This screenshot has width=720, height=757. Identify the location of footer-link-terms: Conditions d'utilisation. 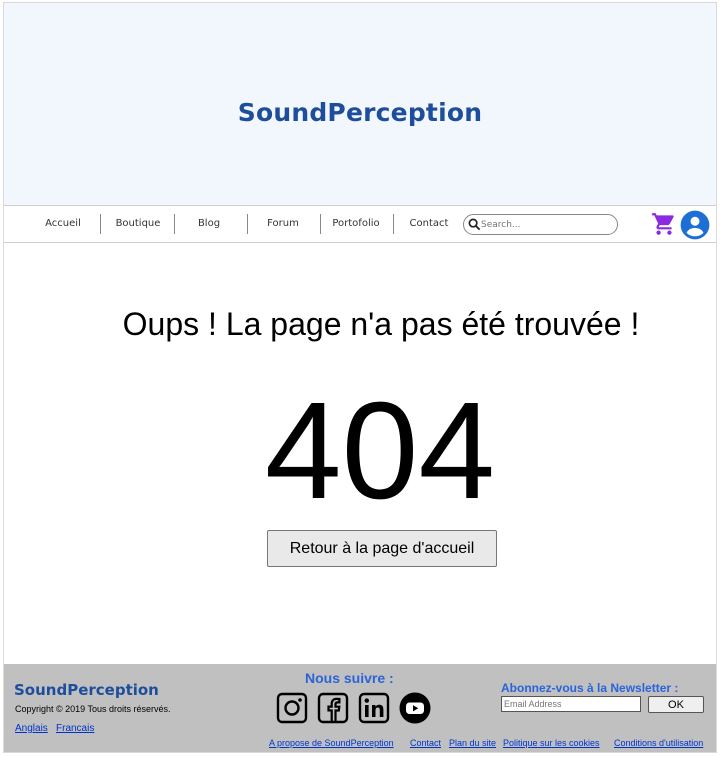
(658, 743).